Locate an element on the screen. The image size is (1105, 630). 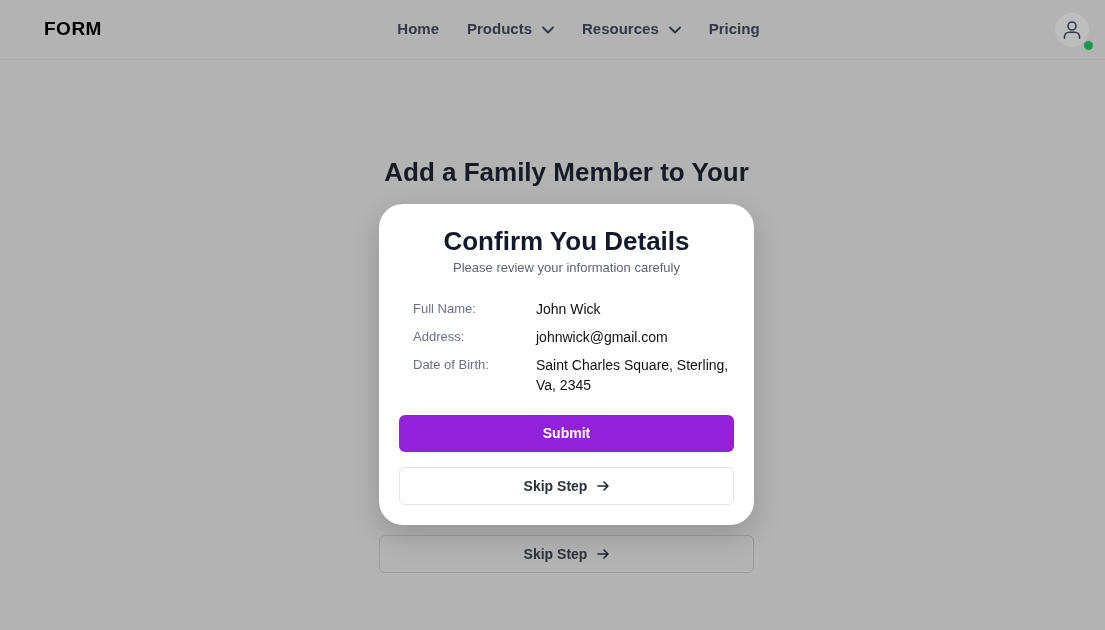
logo: FORM is located at coordinates (73, 29).